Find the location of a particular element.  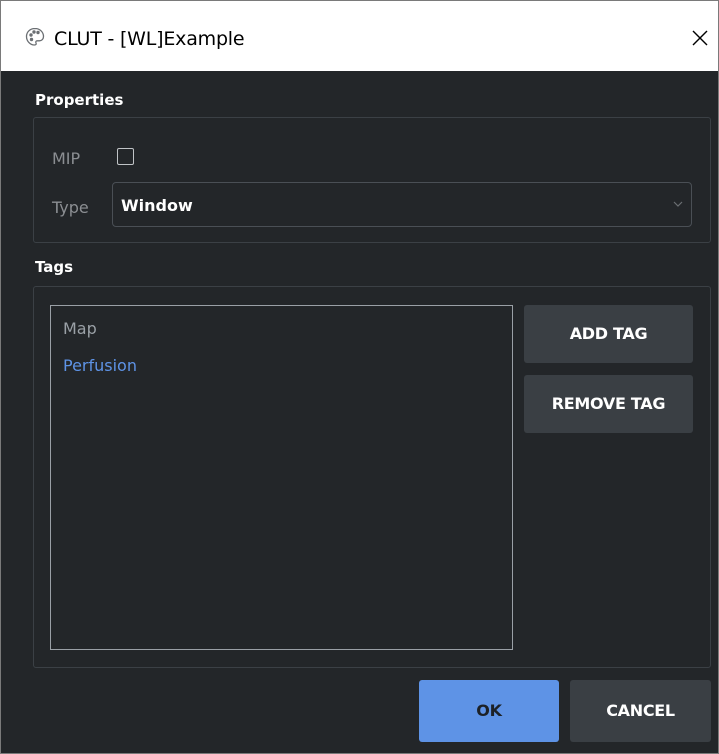

title-bar: CLUT - [WL]Example is located at coordinates (359, 36).